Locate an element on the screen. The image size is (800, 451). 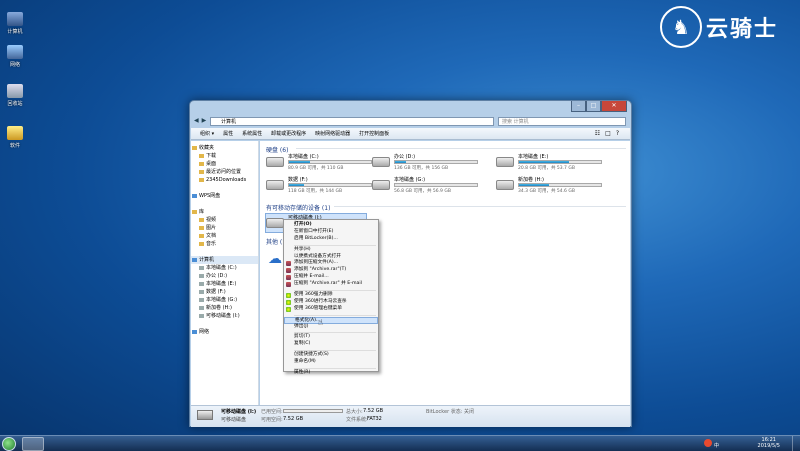
minimize-button: – is located at coordinates (578, 106).